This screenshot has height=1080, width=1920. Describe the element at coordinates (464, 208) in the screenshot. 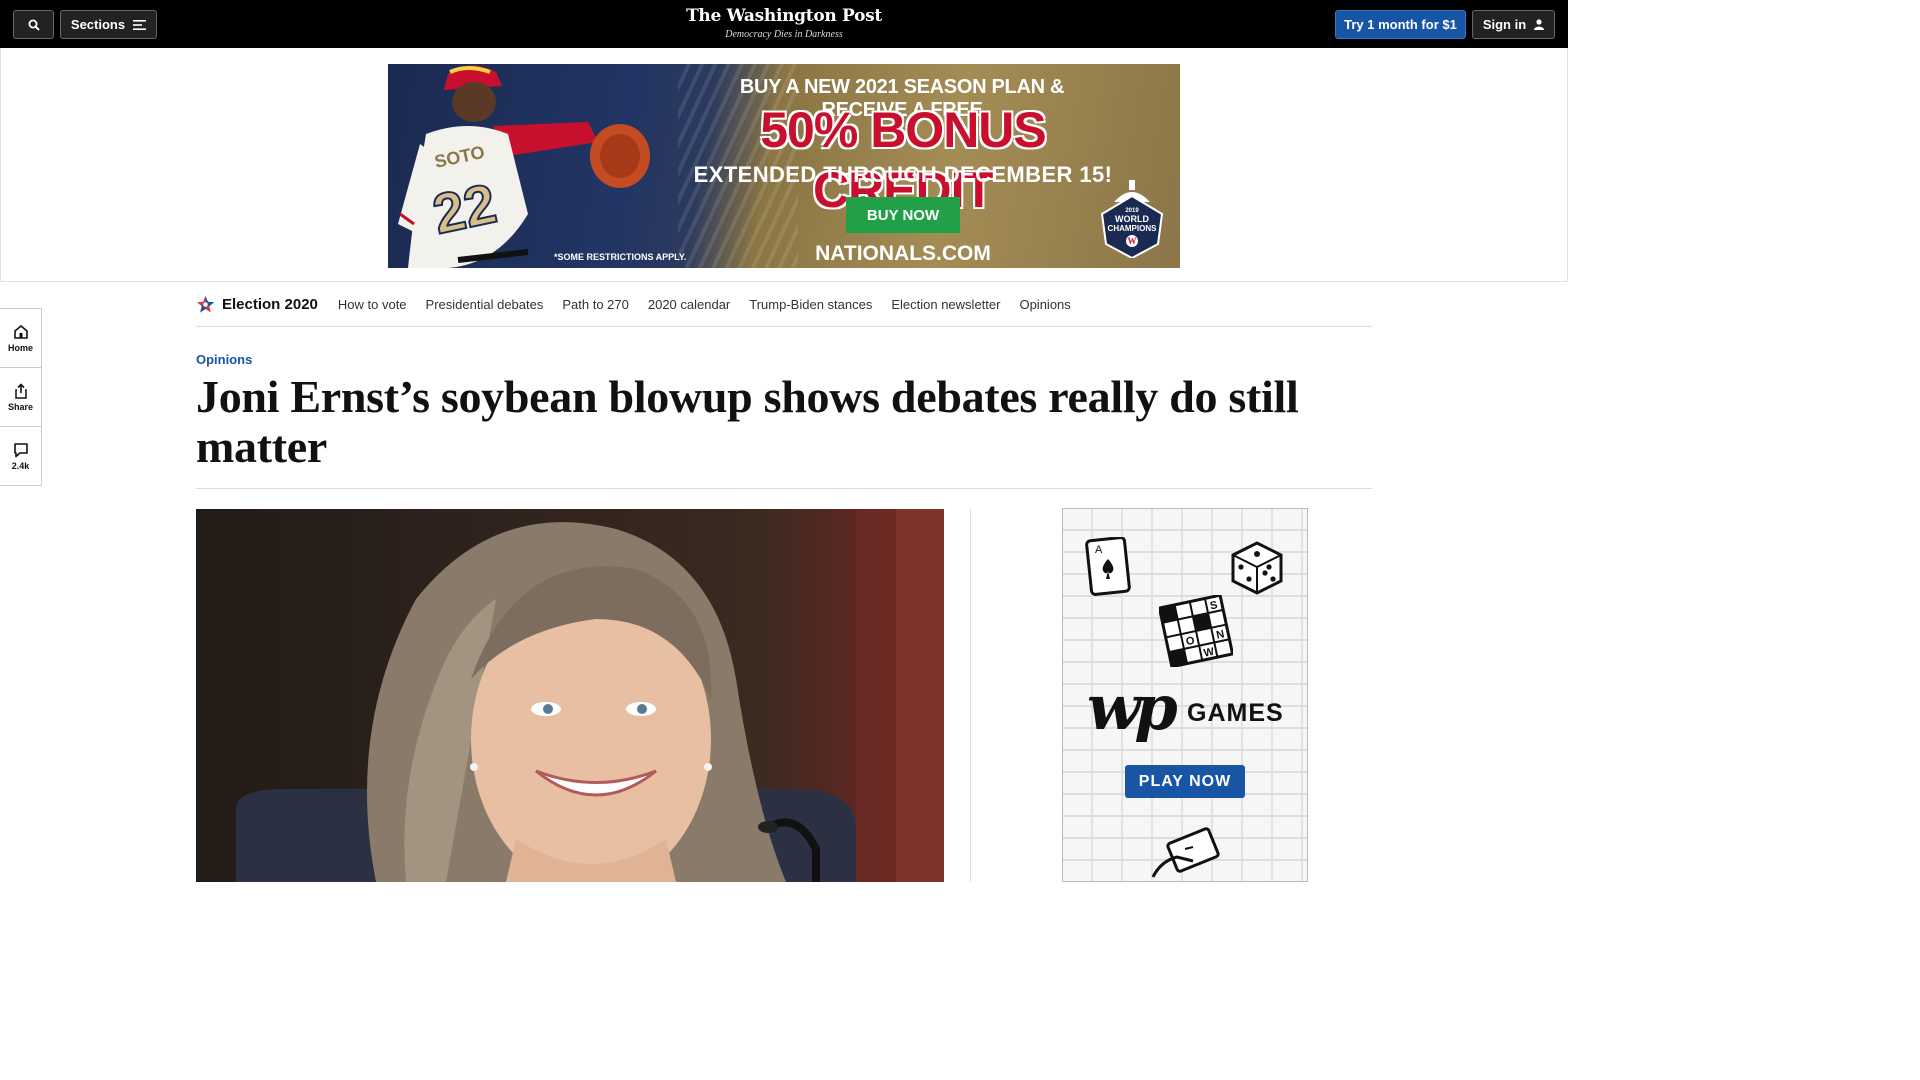

I see `jersey-number: 22` at that location.